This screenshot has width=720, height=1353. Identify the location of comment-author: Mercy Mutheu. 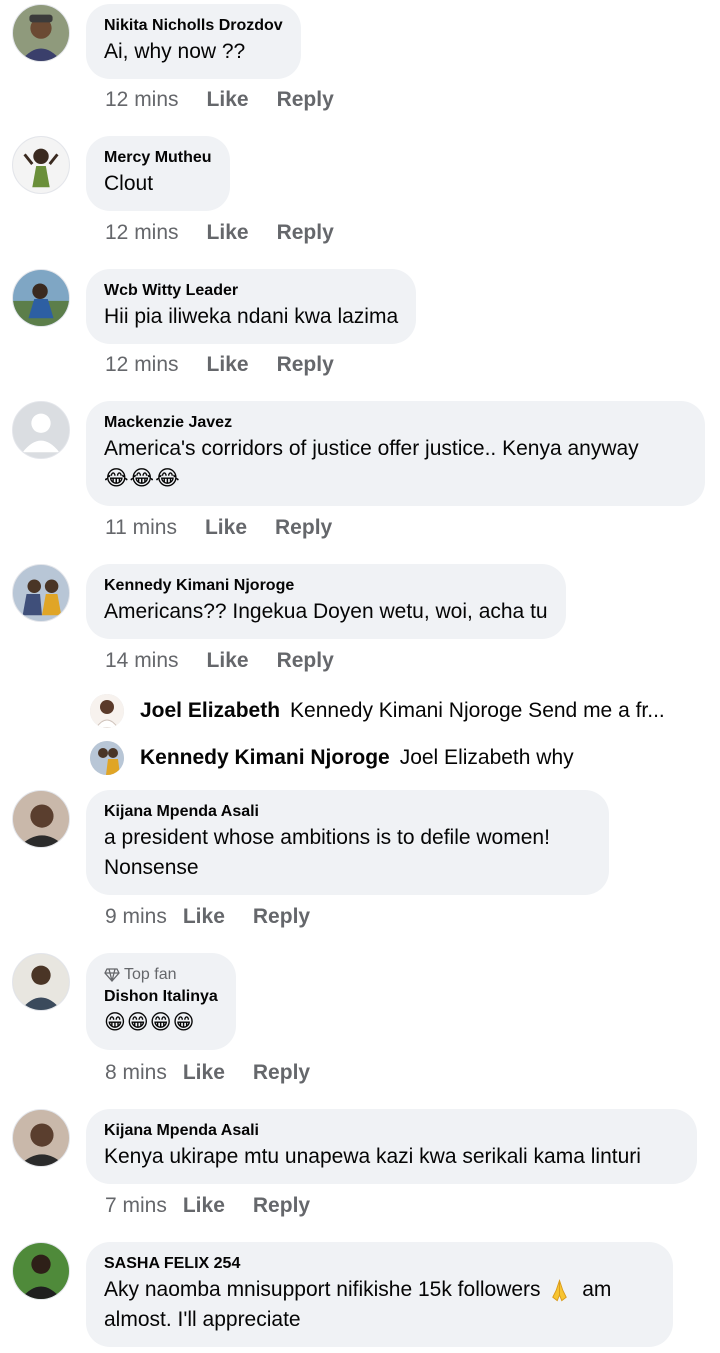
(158, 158).